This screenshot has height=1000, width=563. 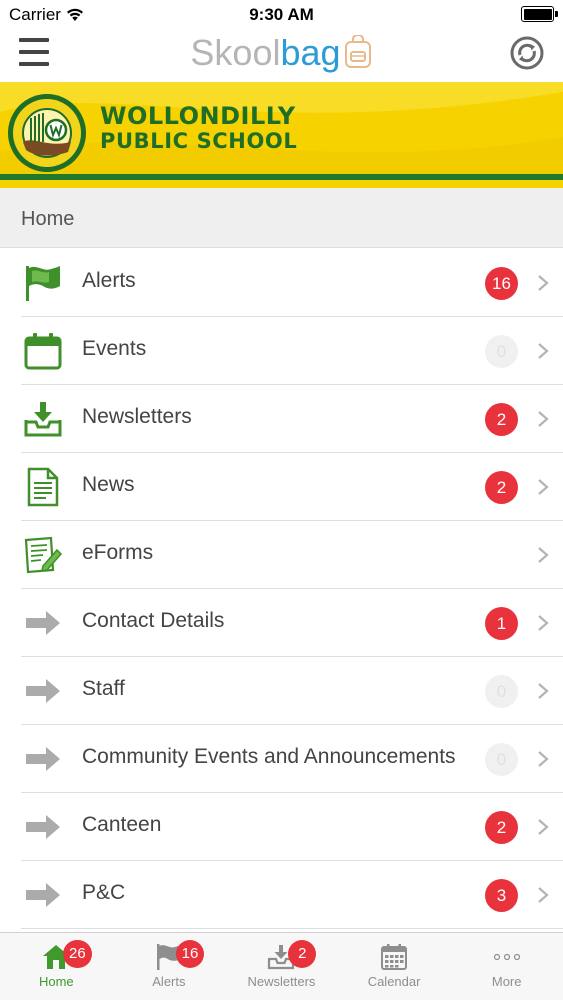 What do you see at coordinates (43, 351) in the screenshot?
I see `calendar-icon` at bounding box center [43, 351].